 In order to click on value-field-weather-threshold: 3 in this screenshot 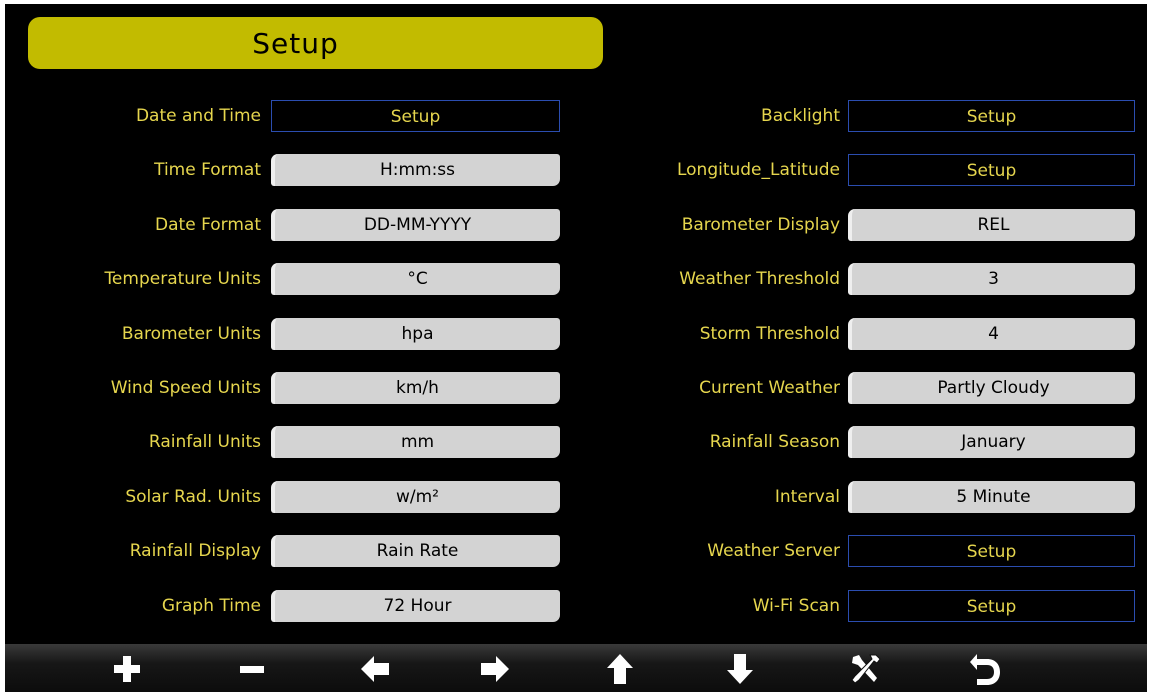, I will do `click(991, 279)`.